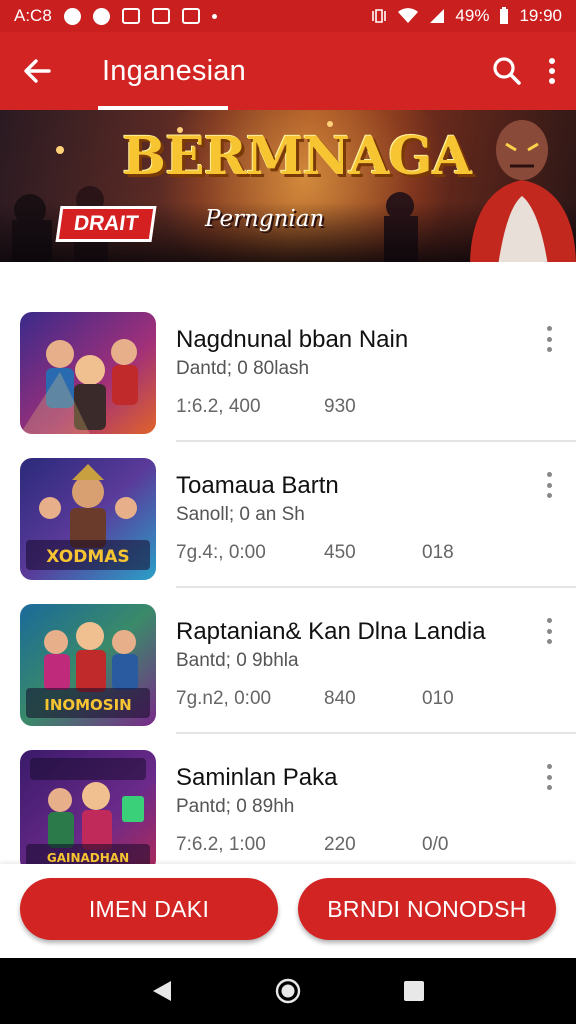 This screenshot has width=576, height=1024. I want to click on status-bar-left: A:C8, so click(115, 16).